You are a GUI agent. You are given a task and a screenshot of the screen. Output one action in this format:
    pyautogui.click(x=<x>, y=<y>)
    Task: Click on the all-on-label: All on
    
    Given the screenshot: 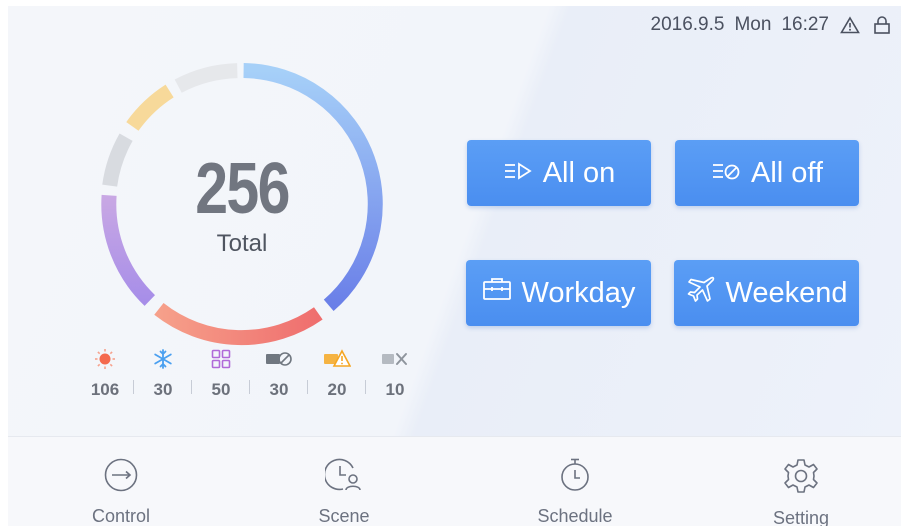 What is the action you would take?
    pyautogui.click(x=579, y=172)
    